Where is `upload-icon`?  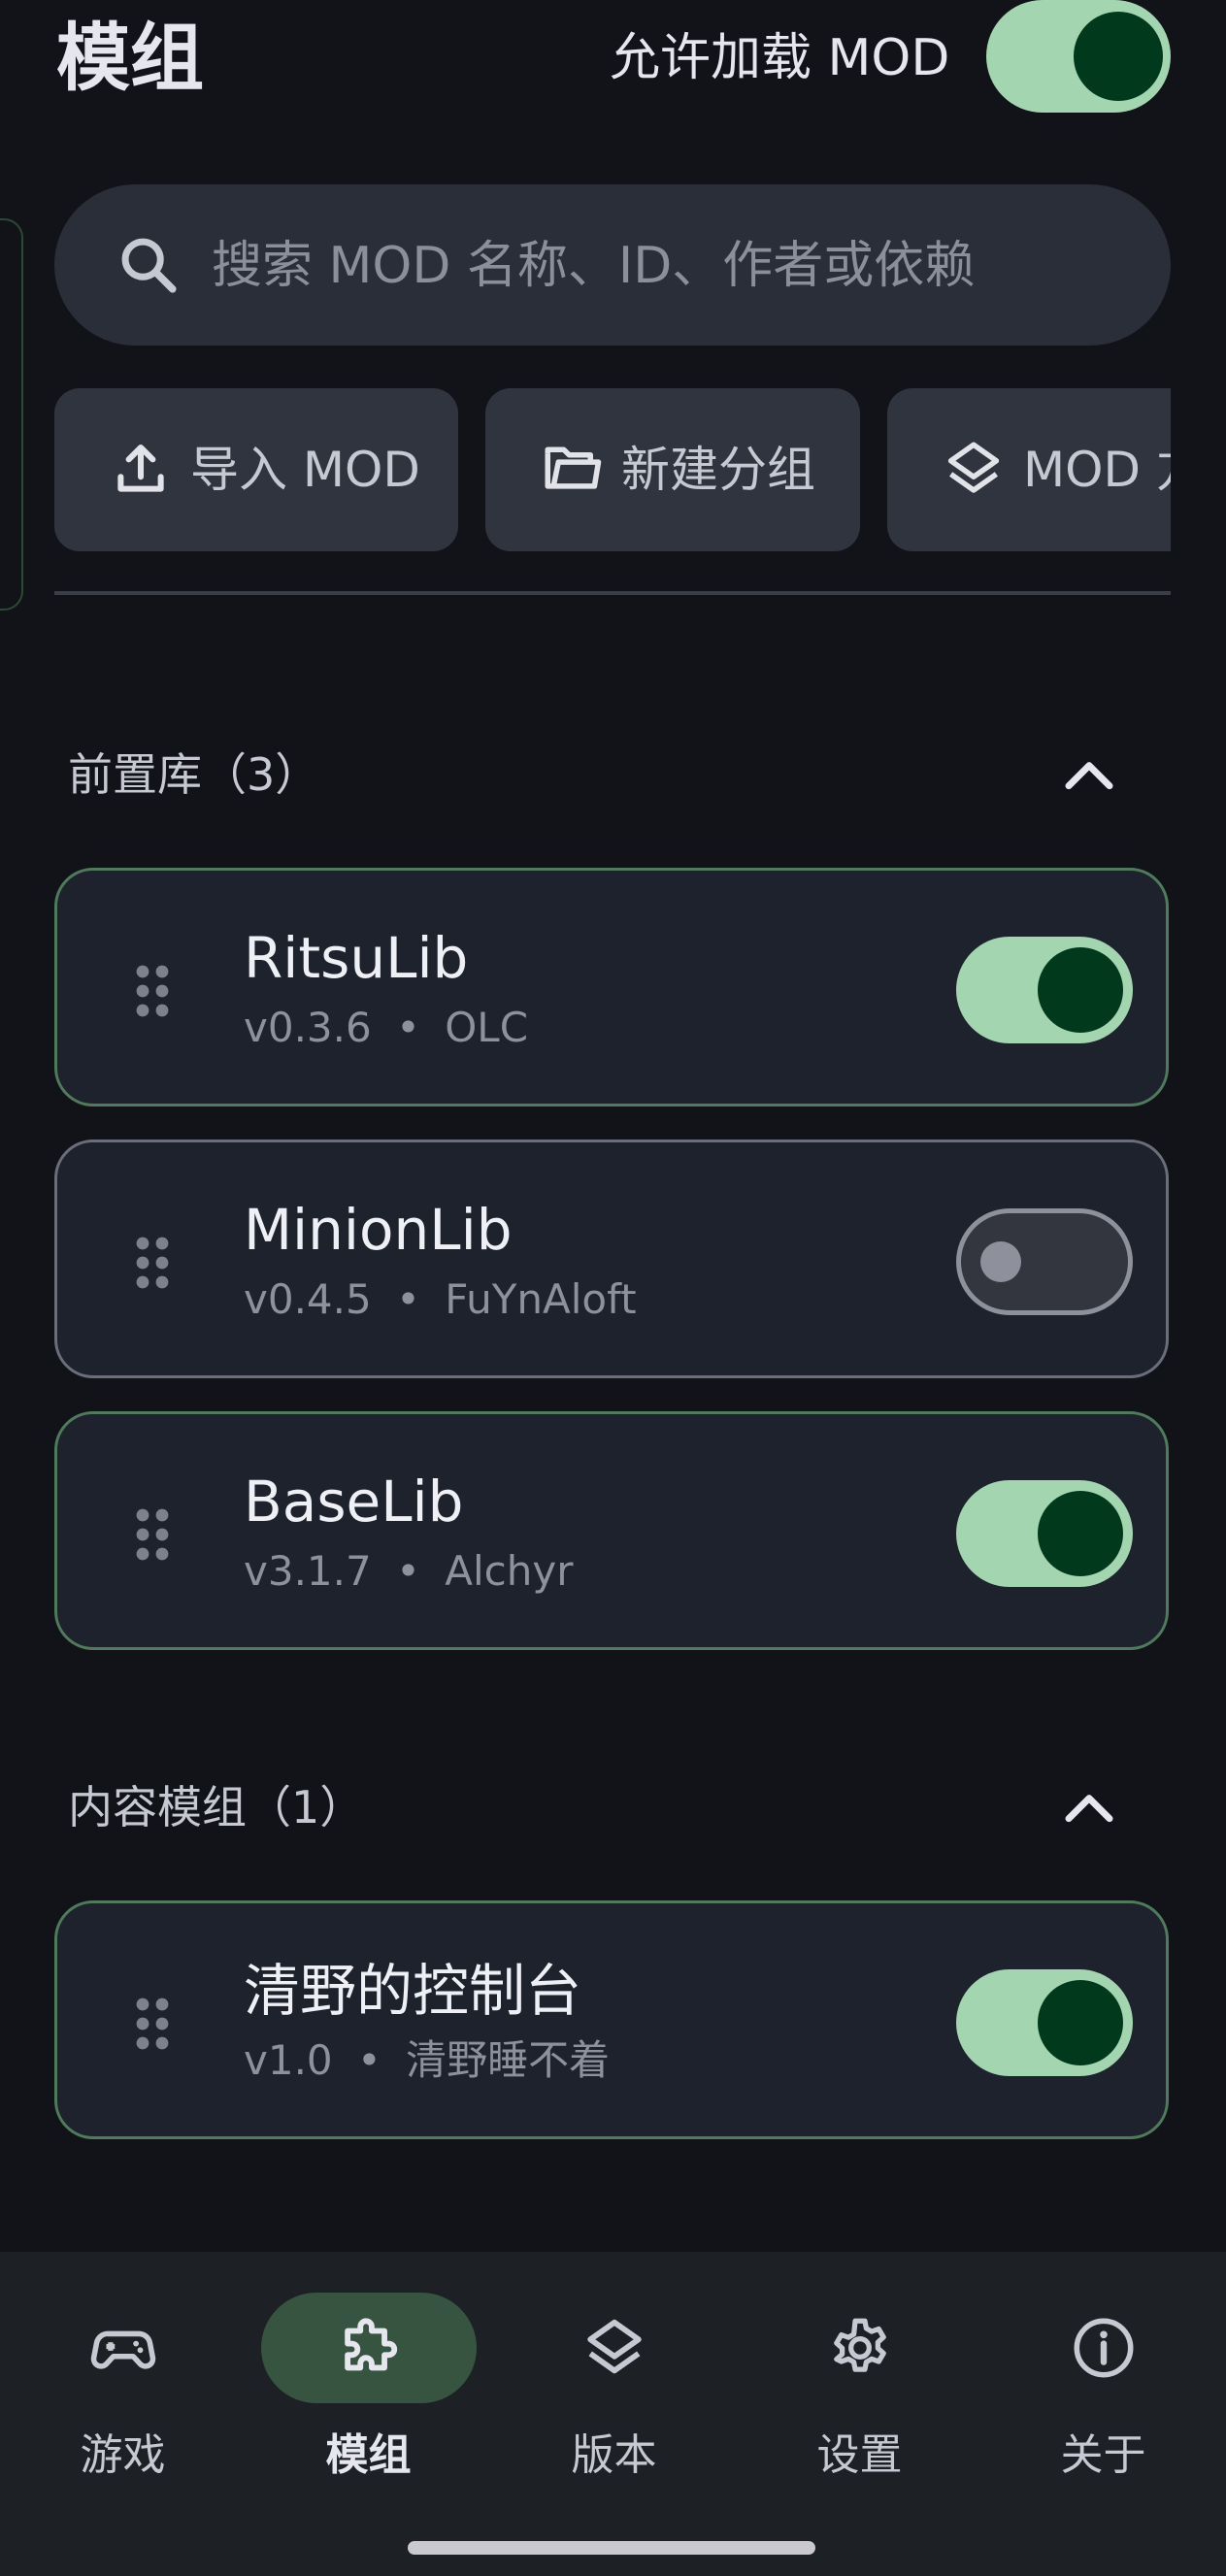 upload-icon is located at coordinates (140, 468).